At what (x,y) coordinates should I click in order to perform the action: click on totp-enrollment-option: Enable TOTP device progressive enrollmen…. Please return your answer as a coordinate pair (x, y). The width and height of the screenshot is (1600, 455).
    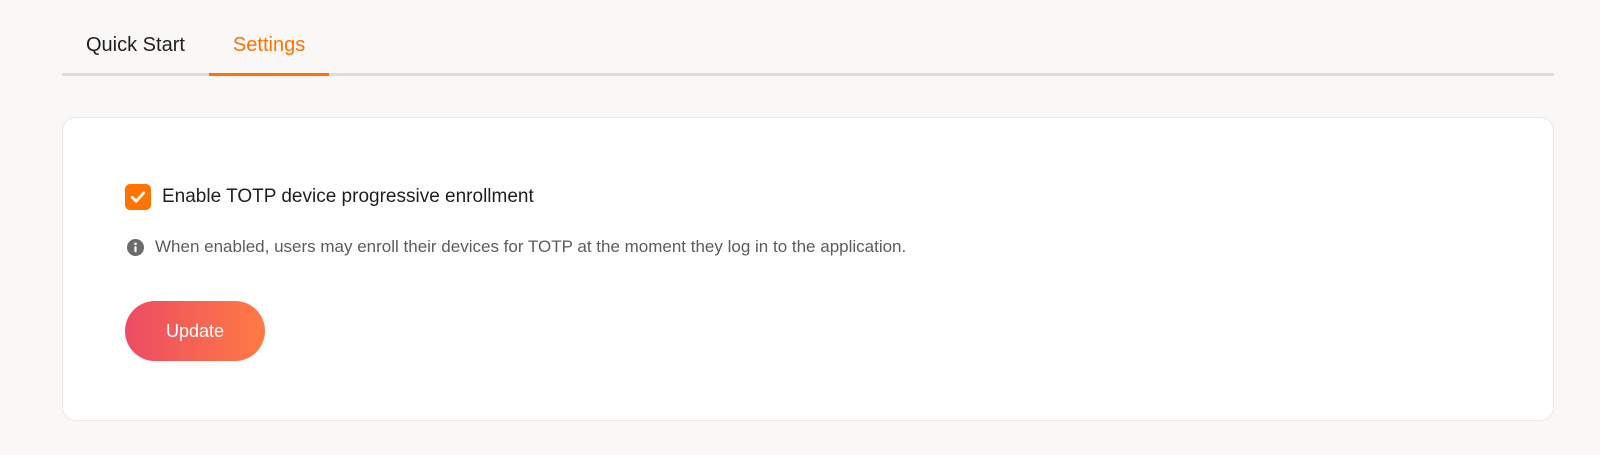
    Looking at the image, I should click on (329, 197).